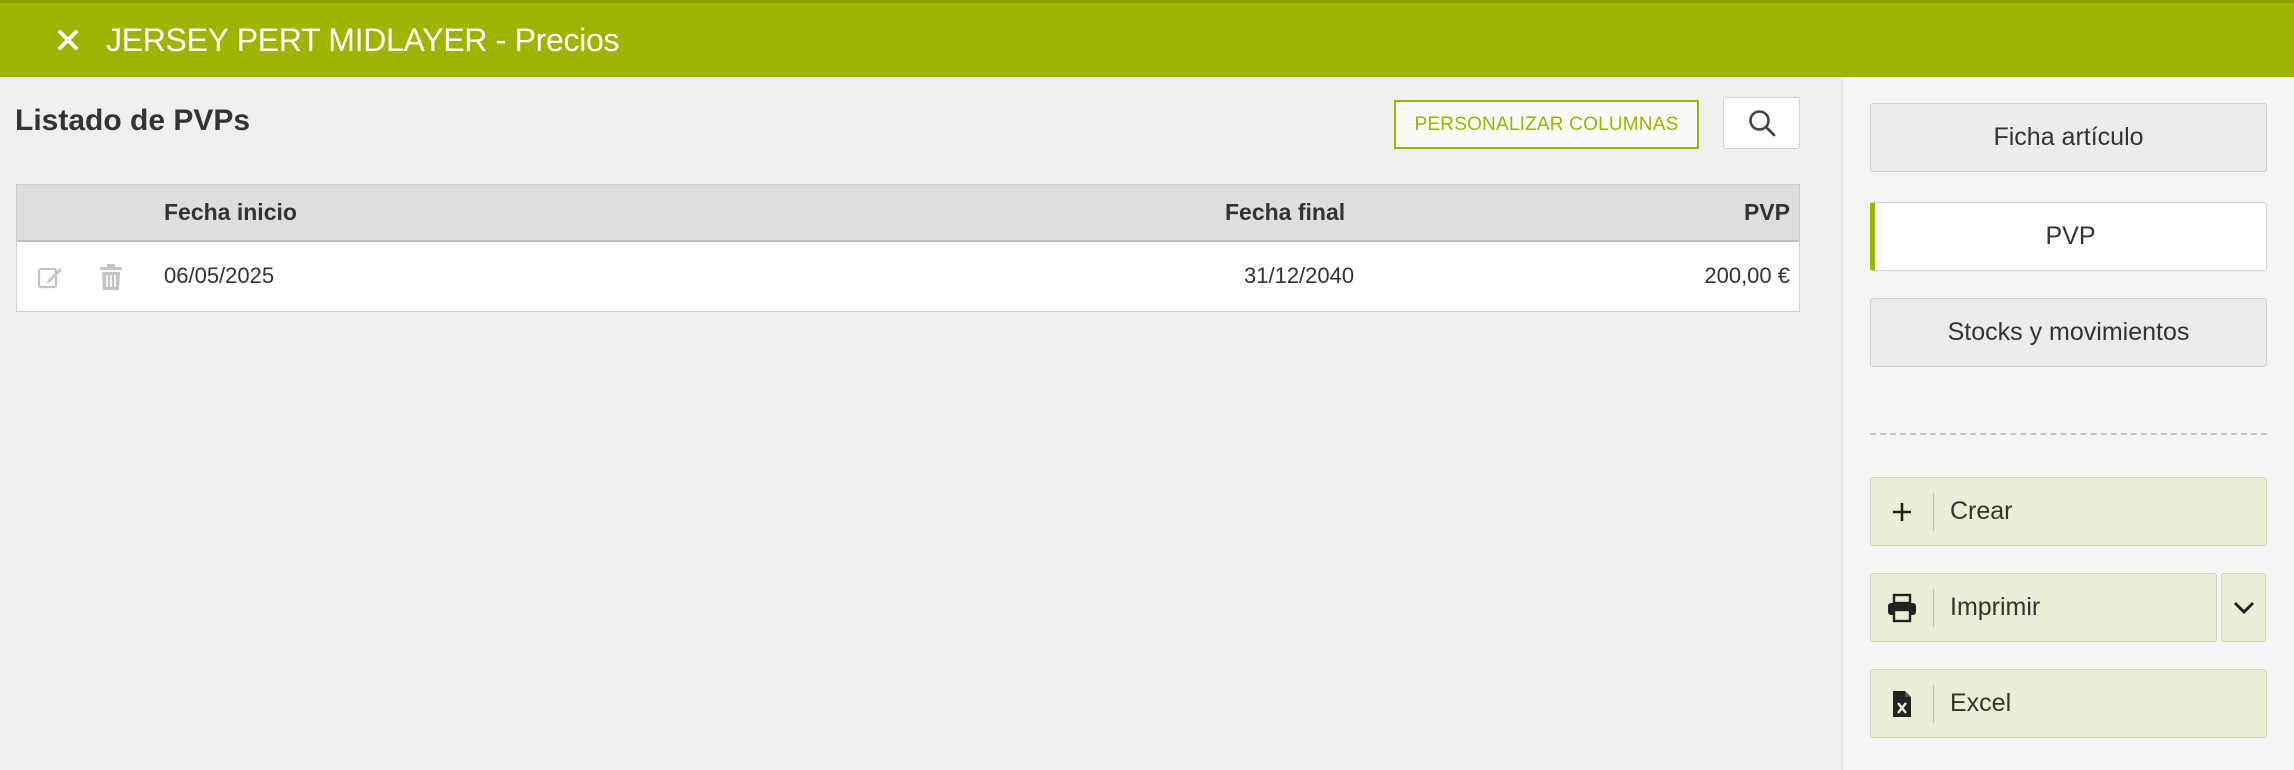  What do you see at coordinates (2068, 703) in the screenshot?
I see `excel-button: Excel` at bounding box center [2068, 703].